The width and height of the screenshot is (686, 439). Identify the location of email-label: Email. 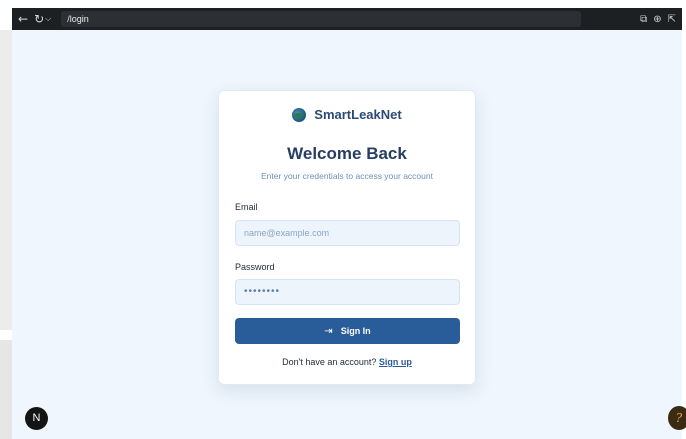
(246, 207).